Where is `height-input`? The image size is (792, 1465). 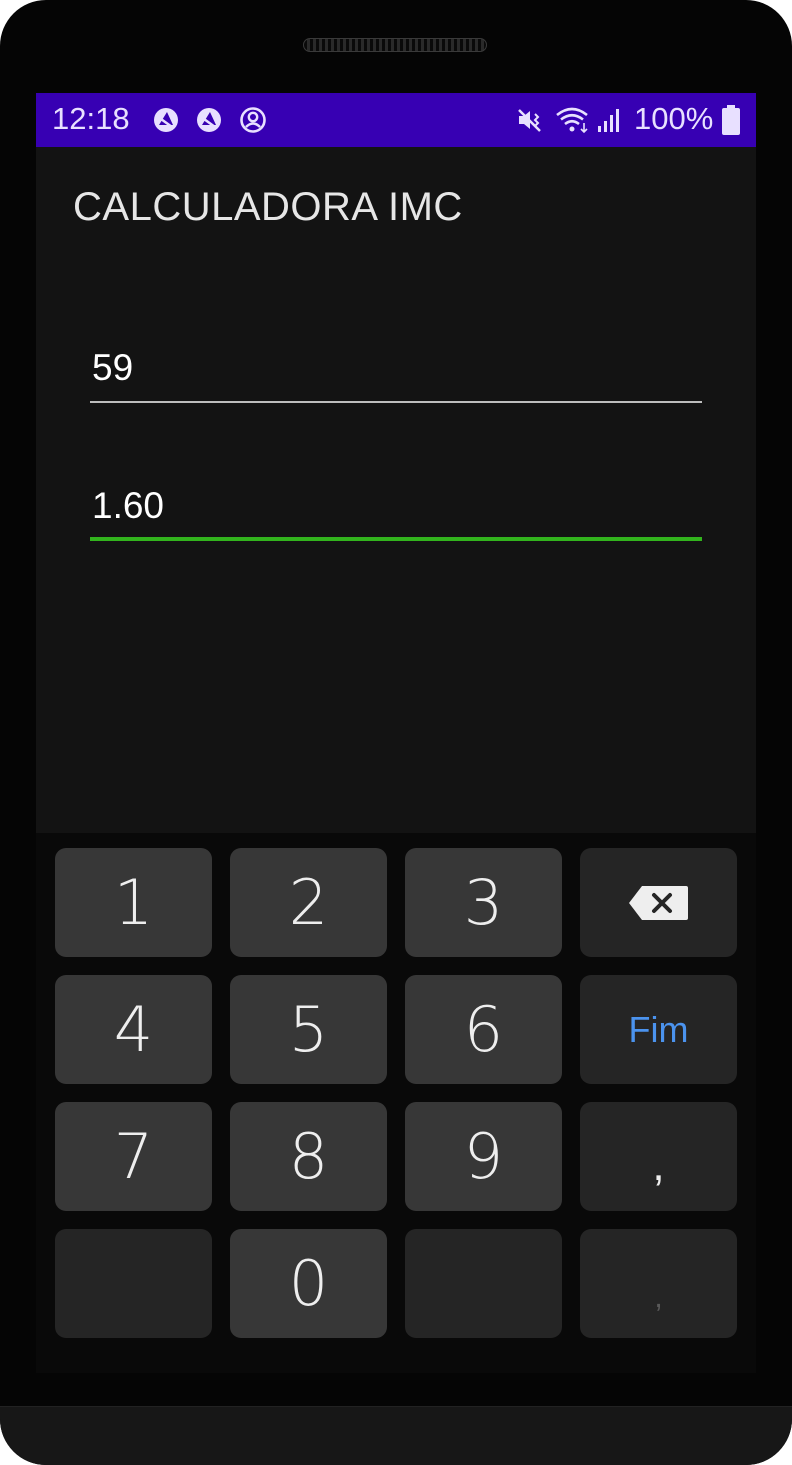 height-input is located at coordinates (396, 506).